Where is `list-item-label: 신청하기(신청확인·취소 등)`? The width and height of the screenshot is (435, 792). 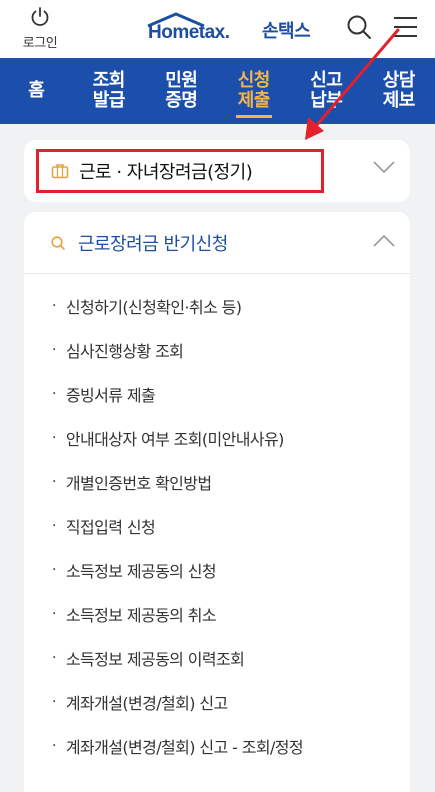 list-item-label: 신청하기(신청확인·취소 등) is located at coordinates (154, 306).